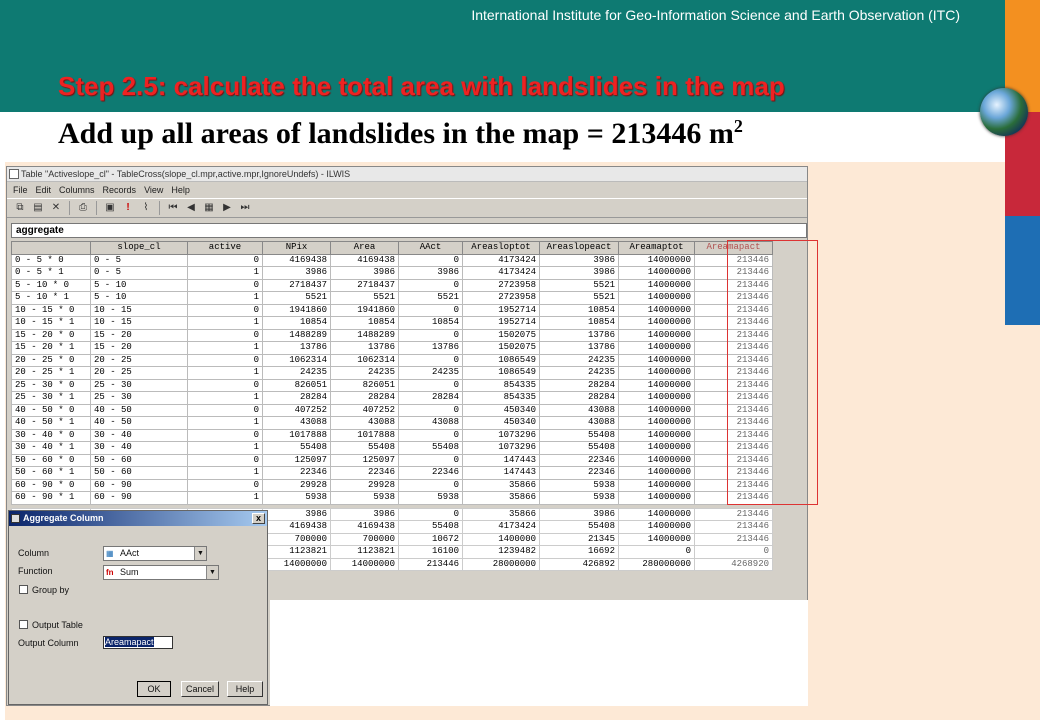 The height and width of the screenshot is (720, 1040). What do you see at coordinates (579, 323) in the screenshot?
I see `table-cell: 10854` at bounding box center [579, 323].